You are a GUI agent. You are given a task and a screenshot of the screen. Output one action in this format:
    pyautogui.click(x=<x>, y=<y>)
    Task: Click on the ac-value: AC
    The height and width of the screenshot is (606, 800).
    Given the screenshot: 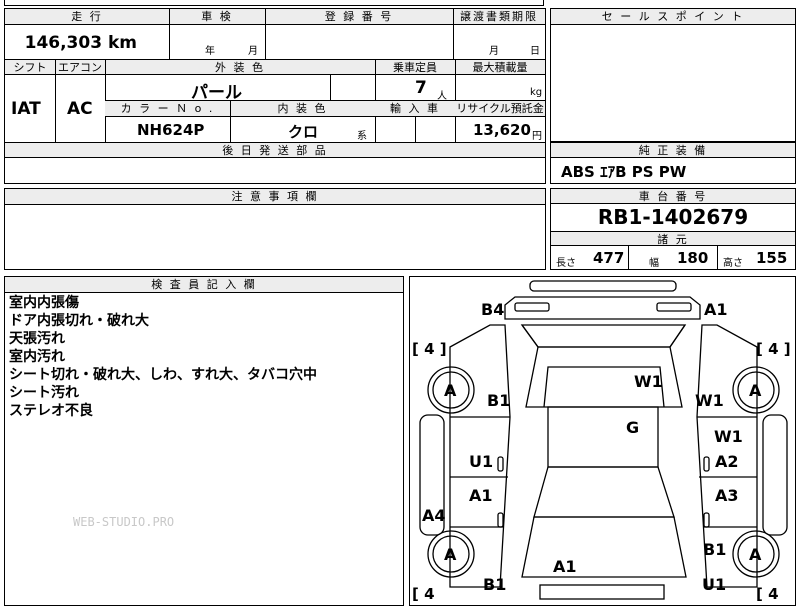 What is the action you would take?
    pyautogui.click(x=80, y=109)
    